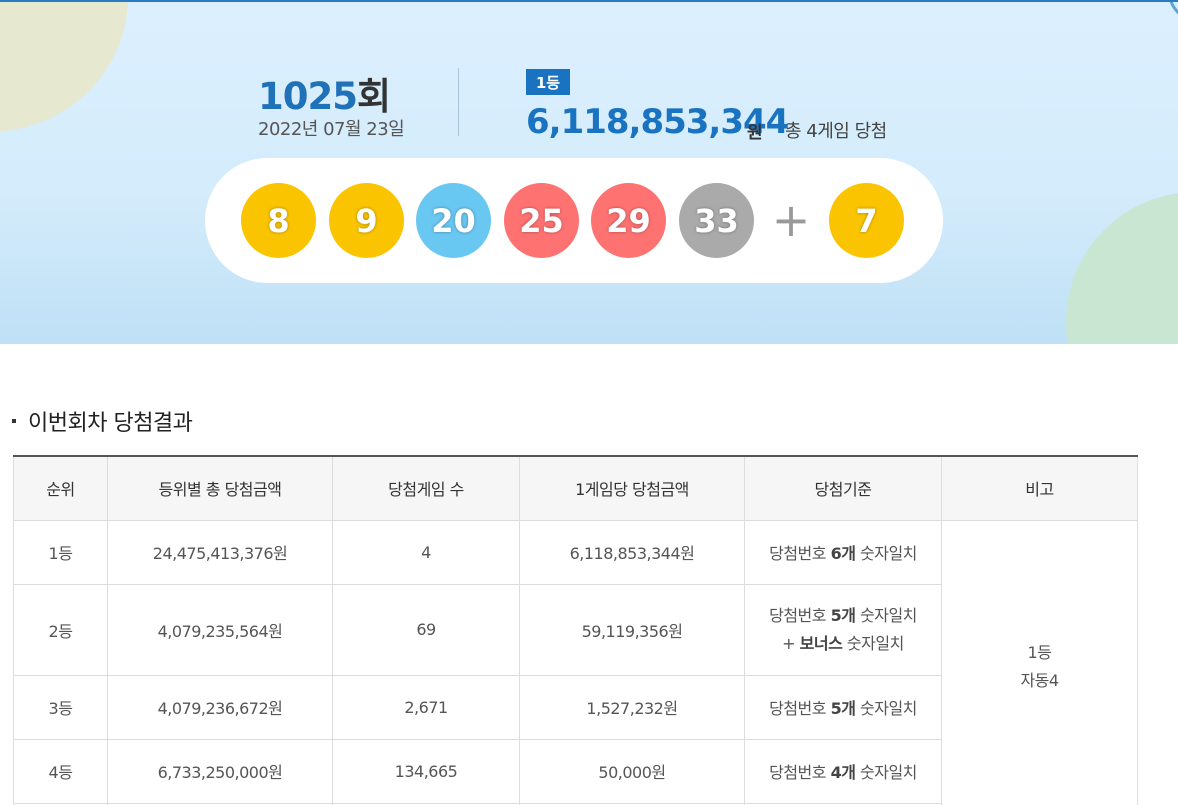  What do you see at coordinates (60, 552) in the screenshot?
I see `rank-cell: 1등` at bounding box center [60, 552].